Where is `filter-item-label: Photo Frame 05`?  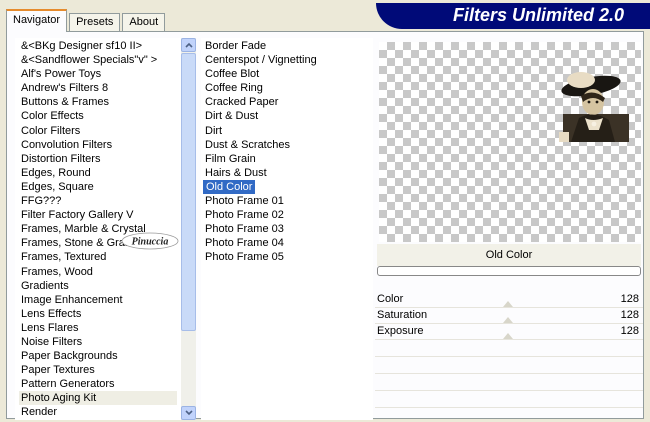 filter-item-label: Photo Frame 05 is located at coordinates (244, 257).